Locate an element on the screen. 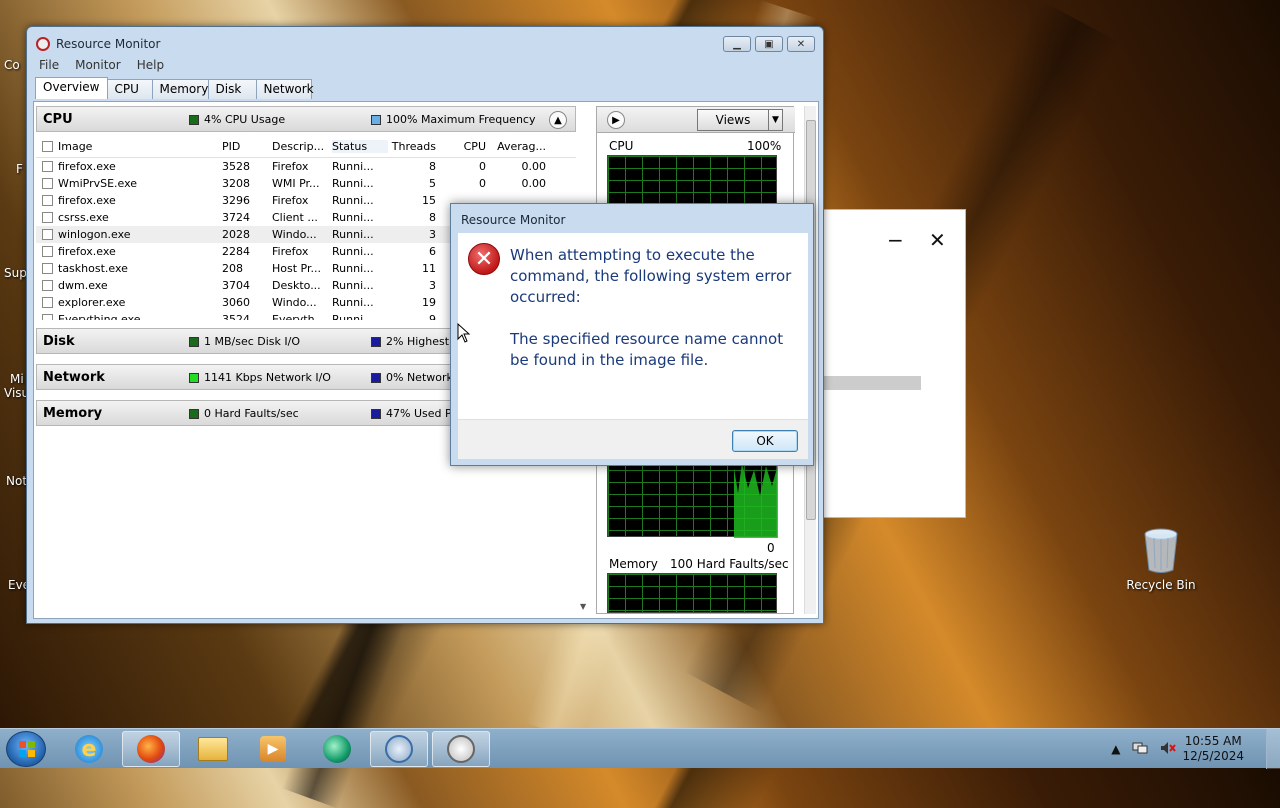 This screenshot has width=1280, height=808. menu-file: File is located at coordinates (49, 66).